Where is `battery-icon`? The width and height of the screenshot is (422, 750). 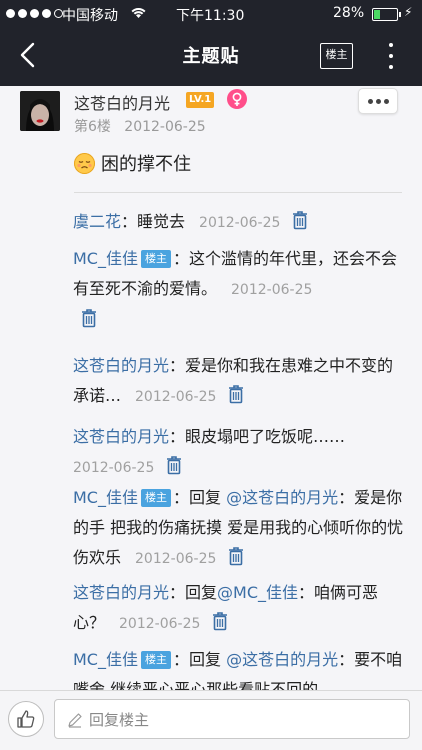
battery-icon is located at coordinates (386, 14).